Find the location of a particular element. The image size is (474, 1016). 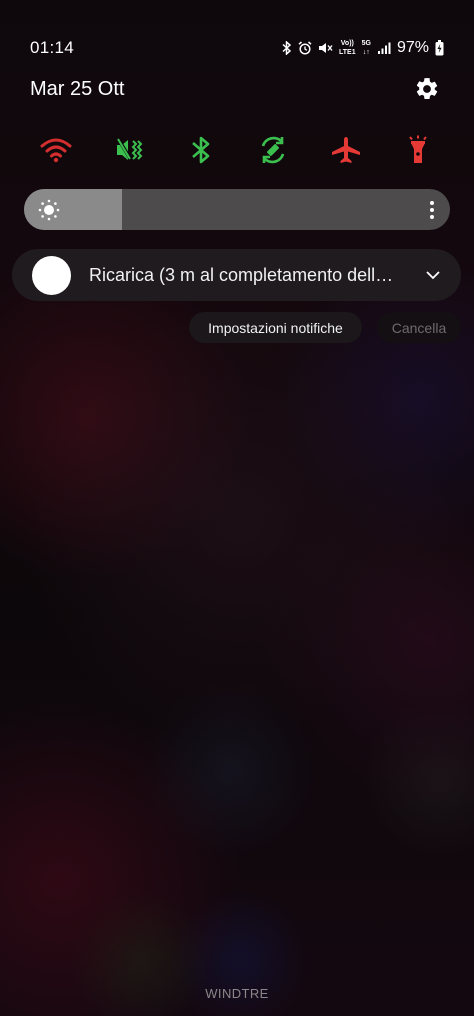

airplane-mode-toggle is located at coordinates (346, 150).